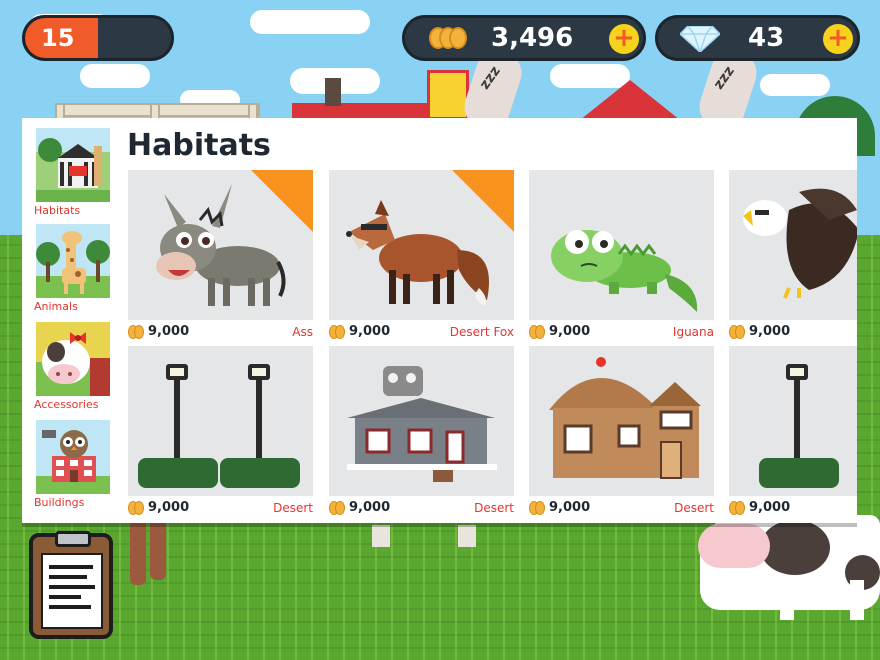 The width and height of the screenshot is (880, 660). Describe the element at coordinates (199, 145) in the screenshot. I see `shop-title: Habitats` at that location.